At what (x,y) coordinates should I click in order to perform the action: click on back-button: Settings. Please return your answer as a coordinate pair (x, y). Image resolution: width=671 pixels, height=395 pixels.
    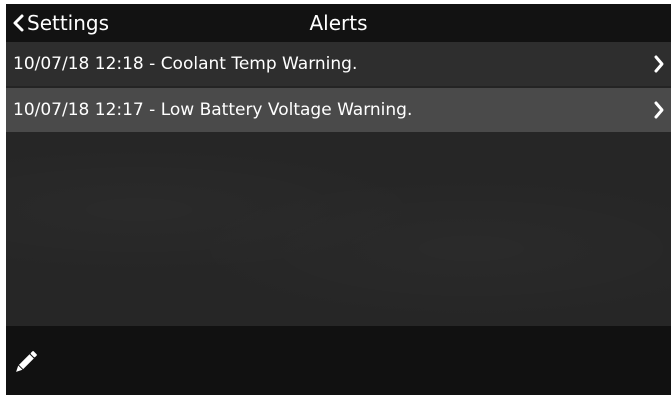
    Looking at the image, I should click on (60, 23).